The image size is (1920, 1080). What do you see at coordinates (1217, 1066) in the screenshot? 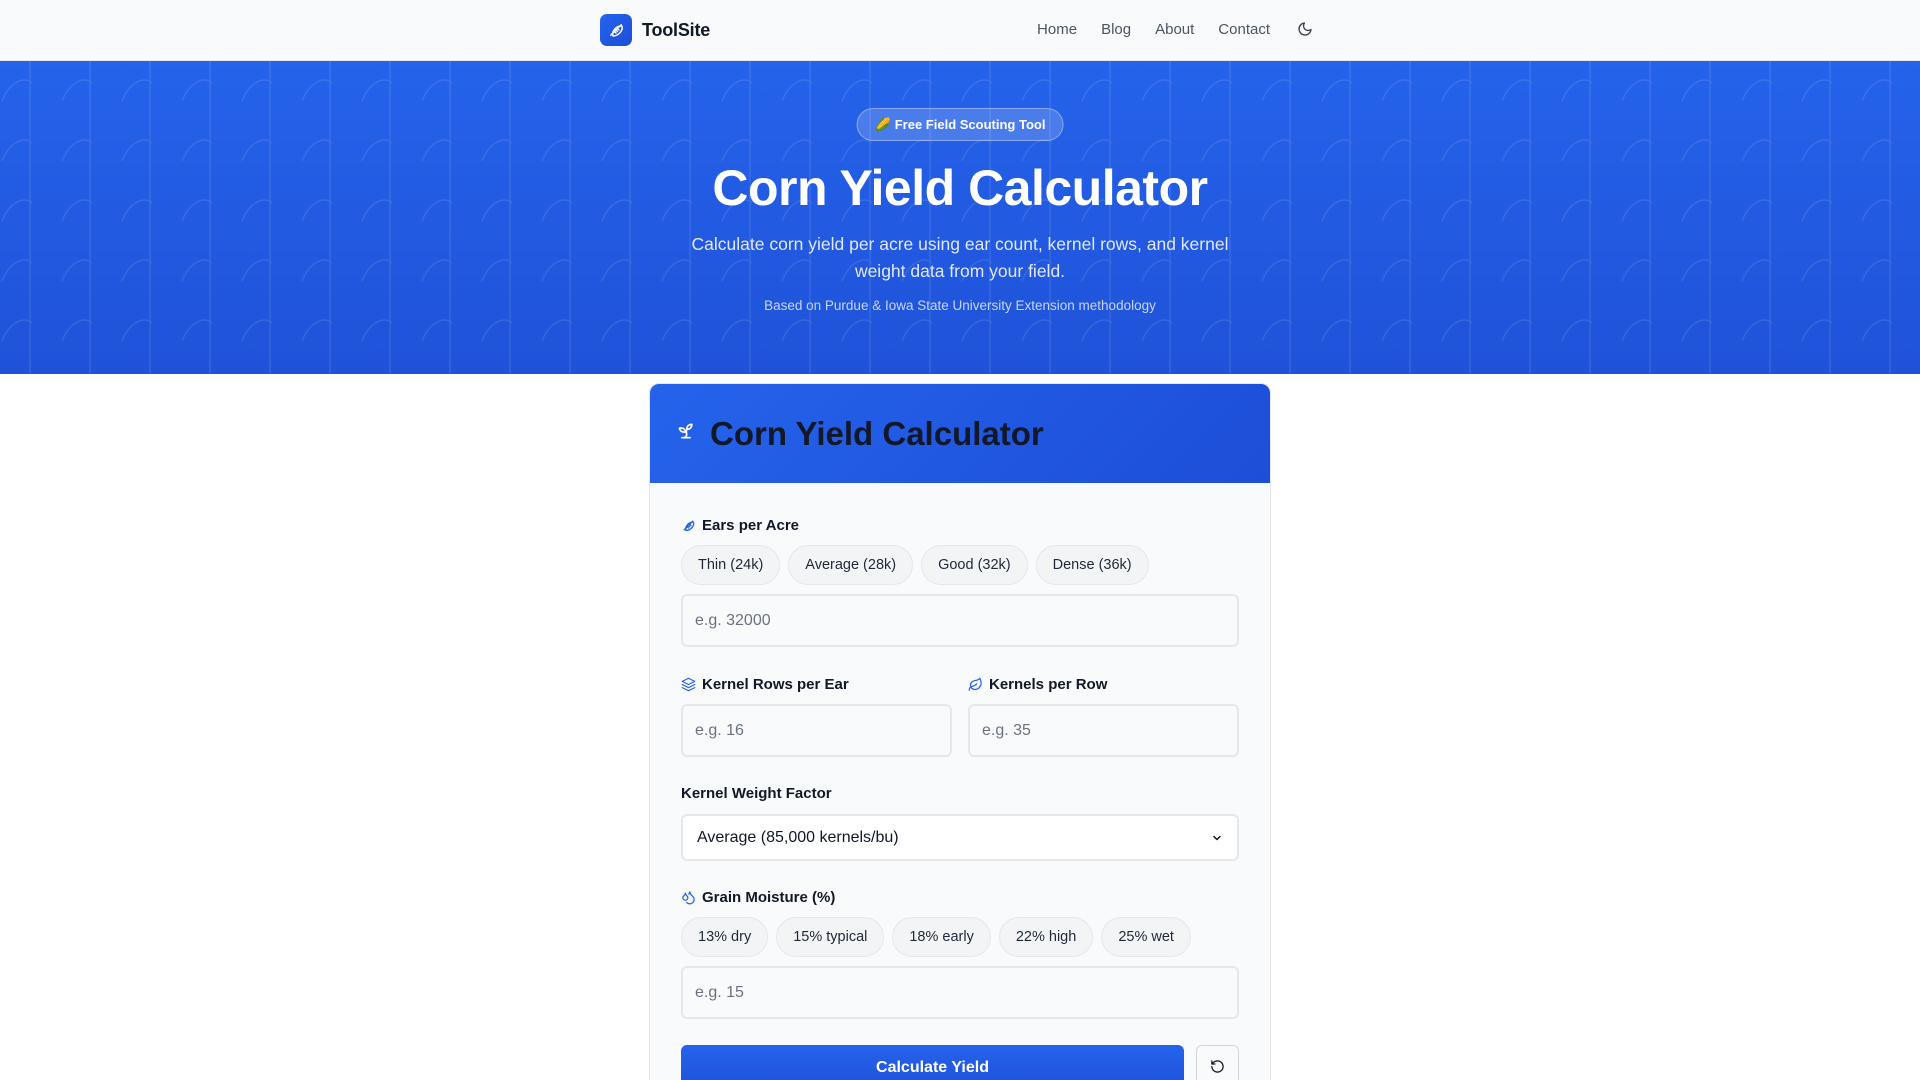
I see `rotate-ccw-icon` at bounding box center [1217, 1066].